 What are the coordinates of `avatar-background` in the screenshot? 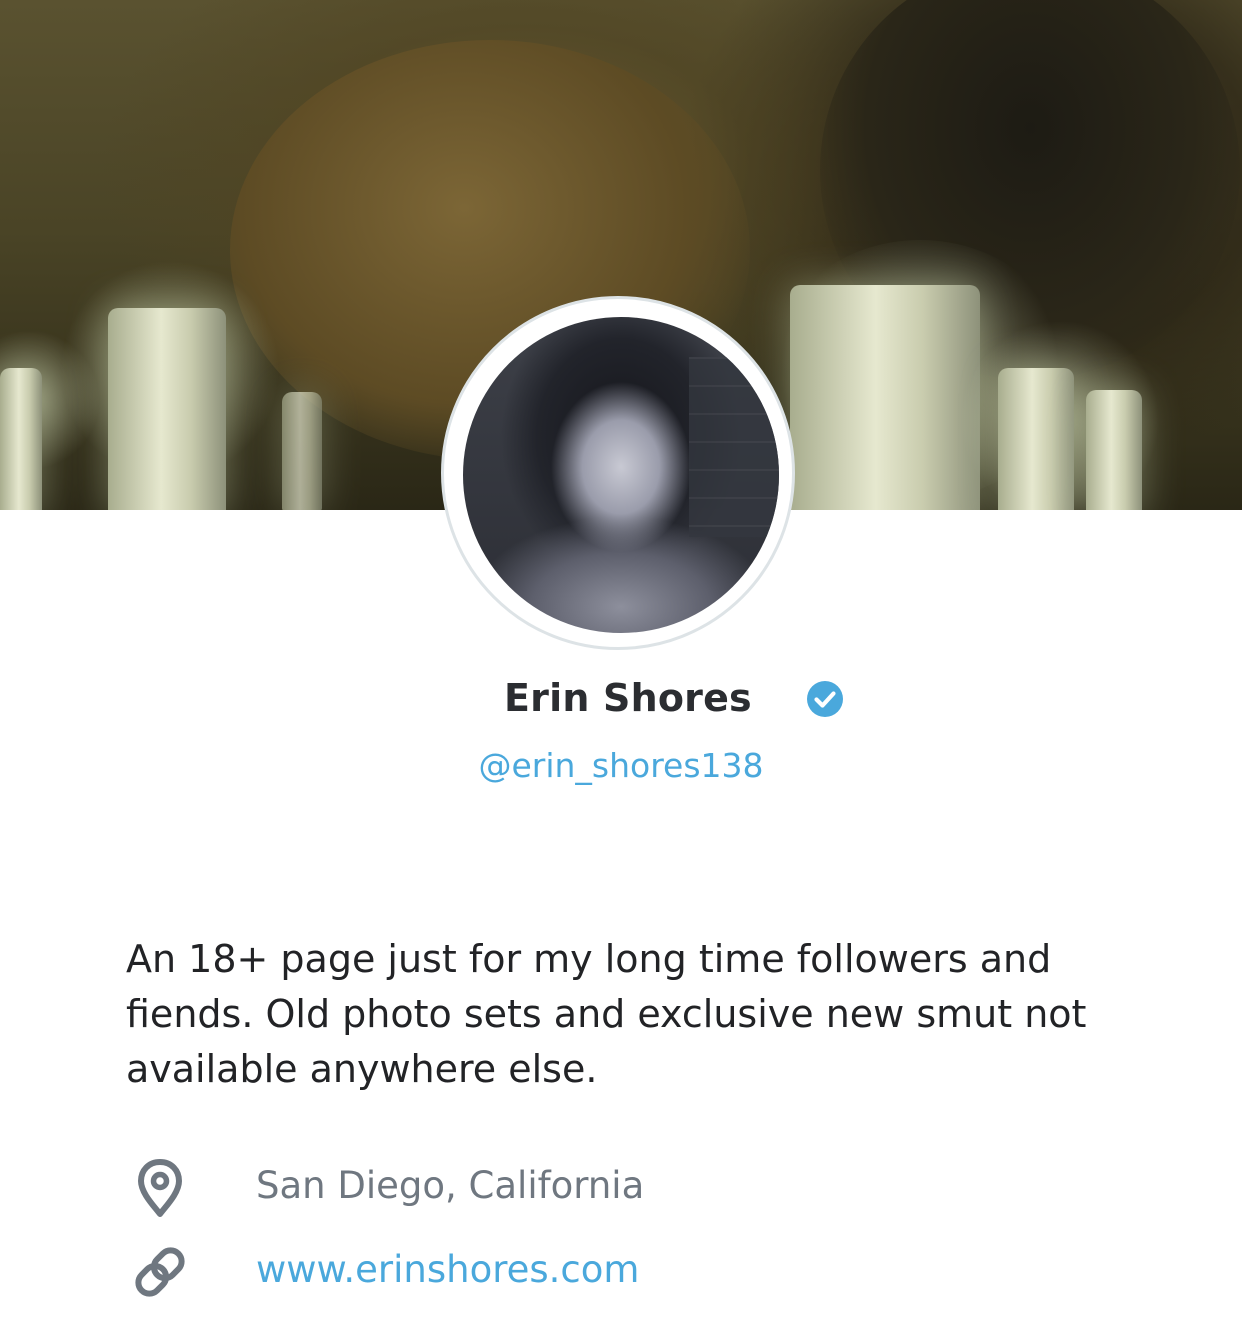 It's located at (734, 447).